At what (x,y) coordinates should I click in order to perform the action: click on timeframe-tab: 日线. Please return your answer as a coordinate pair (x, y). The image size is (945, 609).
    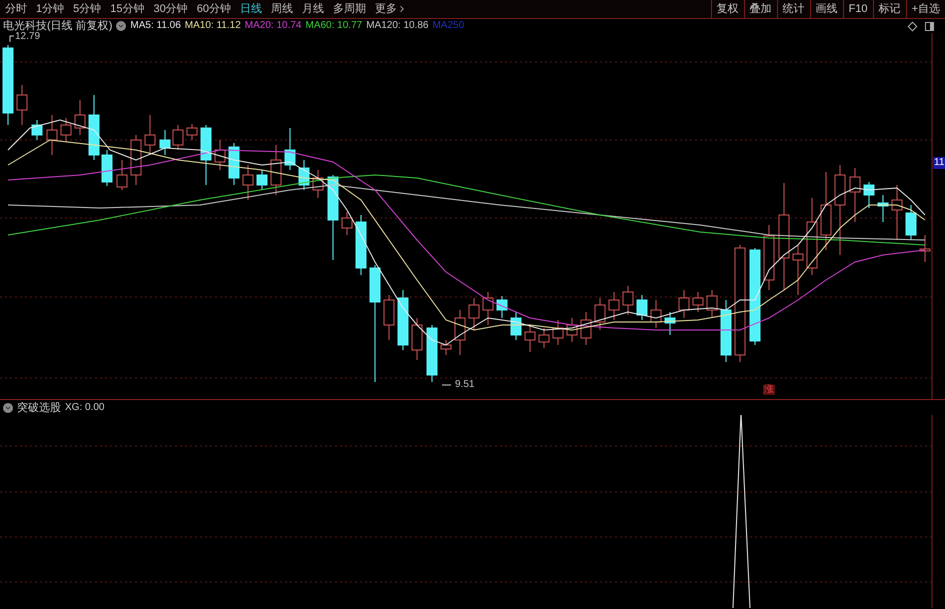
    Looking at the image, I should click on (251, 9).